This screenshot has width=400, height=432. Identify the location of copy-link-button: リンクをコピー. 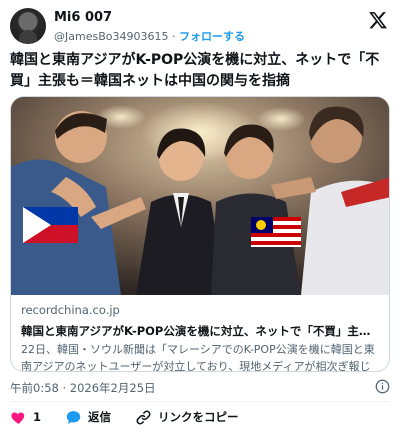
(187, 417).